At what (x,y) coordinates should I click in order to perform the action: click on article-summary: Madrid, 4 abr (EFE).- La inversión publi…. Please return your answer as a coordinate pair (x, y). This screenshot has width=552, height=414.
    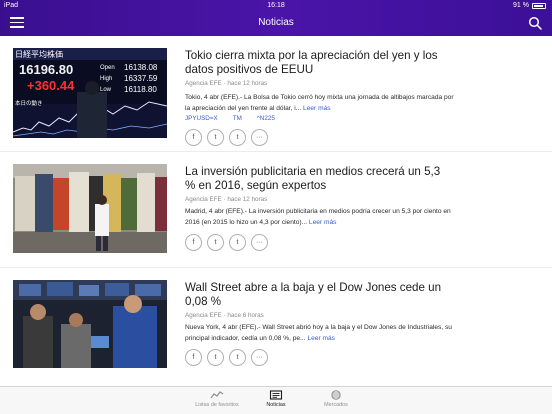
    Looking at the image, I should click on (322, 217).